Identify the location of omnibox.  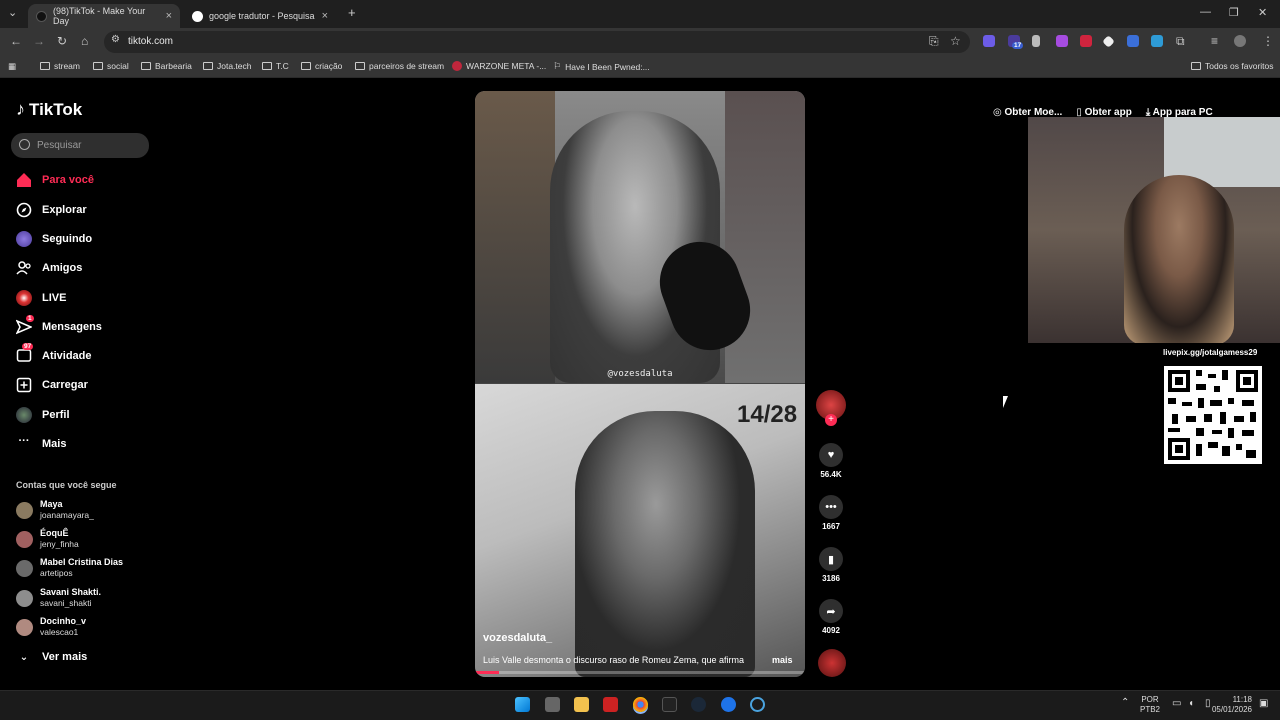
(537, 42).